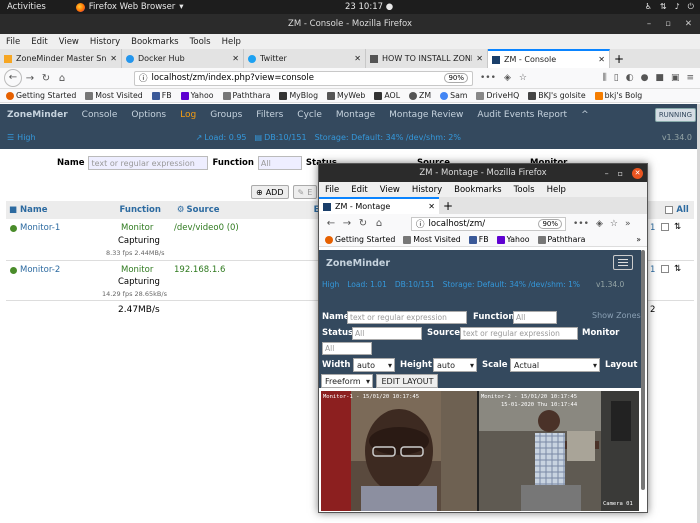 The image size is (700, 523). Describe the element at coordinates (346, 95) in the screenshot. I see `bookmark-myweb: MyWeb` at that location.